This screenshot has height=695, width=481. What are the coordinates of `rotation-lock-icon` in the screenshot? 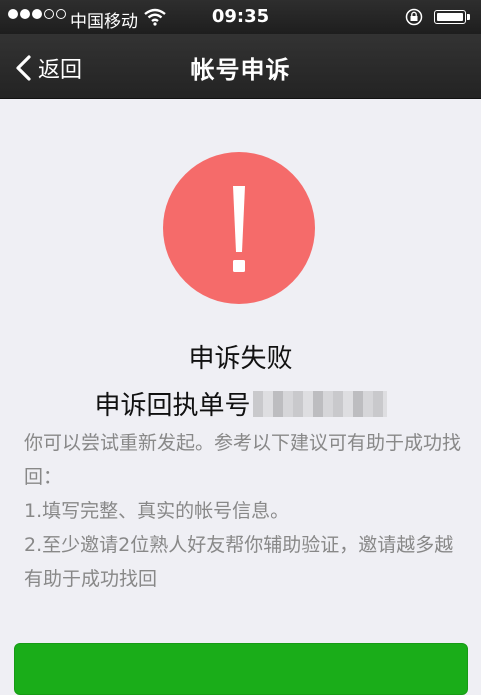 It's located at (414, 17).